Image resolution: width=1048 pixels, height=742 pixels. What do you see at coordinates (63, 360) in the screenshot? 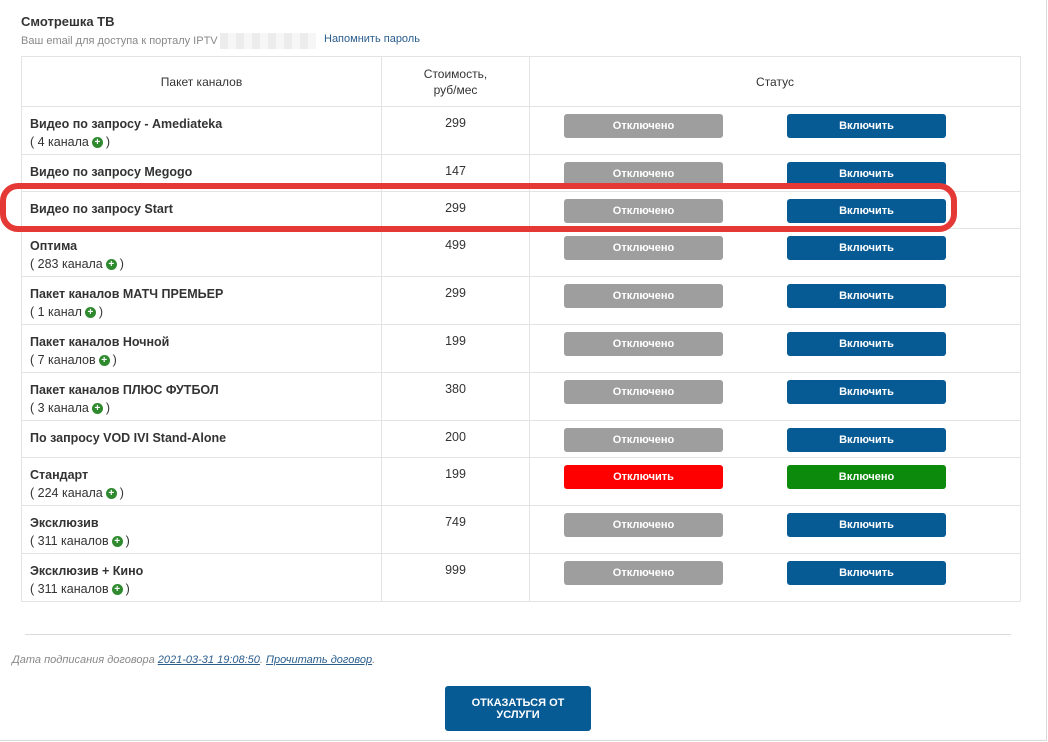
I see `channel-count-text: ( 7 каналов` at bounding box center [63, 360].